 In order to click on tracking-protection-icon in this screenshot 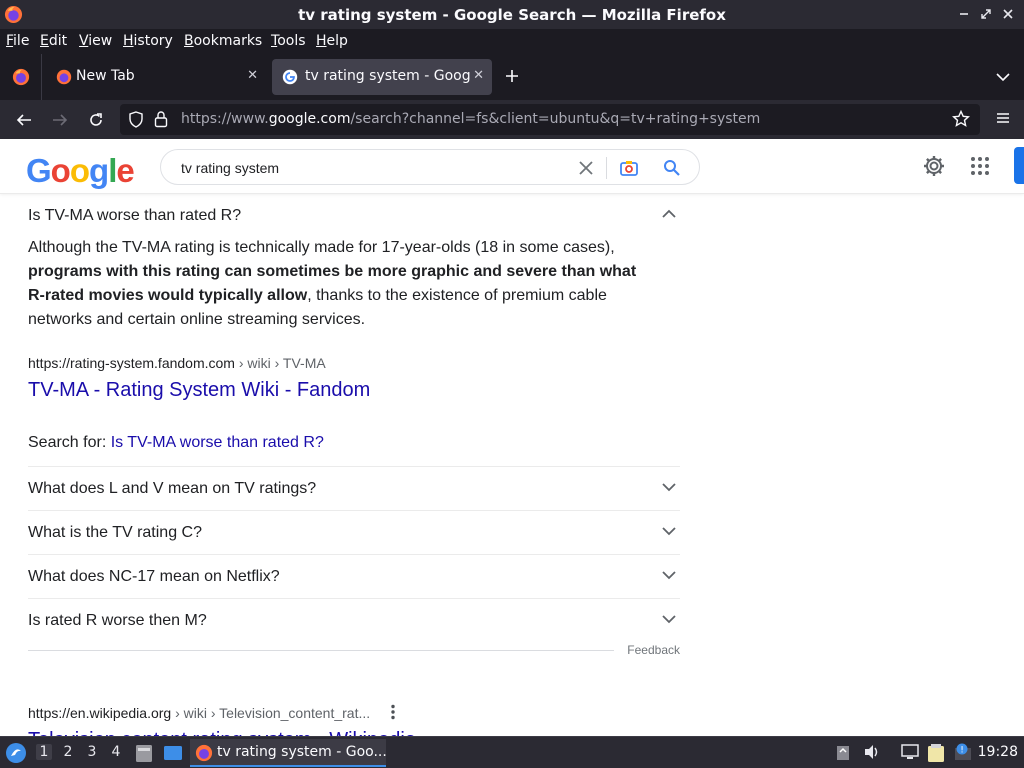, I will do `click(136, 119)`.